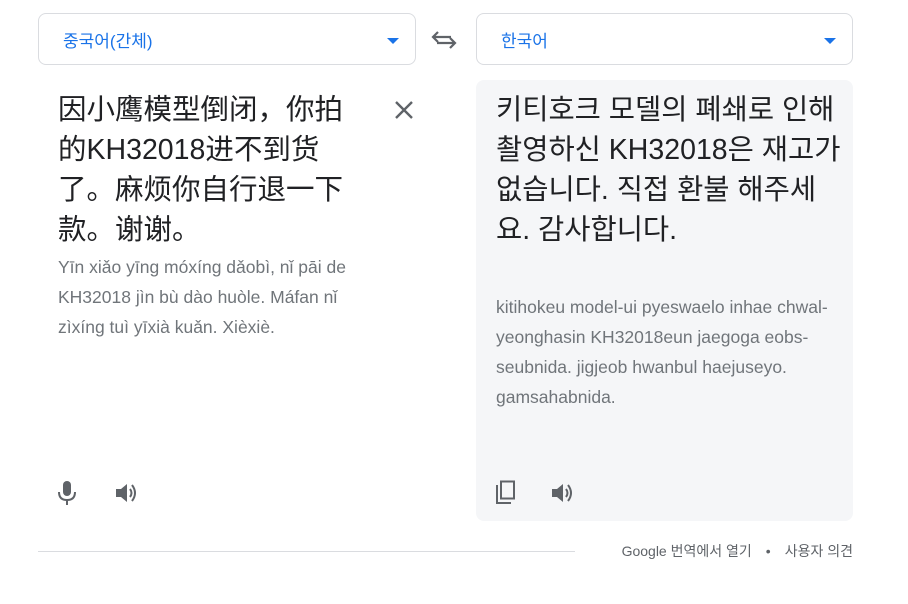 This screenshot has width=908, height=604. I want to click on footer-divider, so click(306, 551).